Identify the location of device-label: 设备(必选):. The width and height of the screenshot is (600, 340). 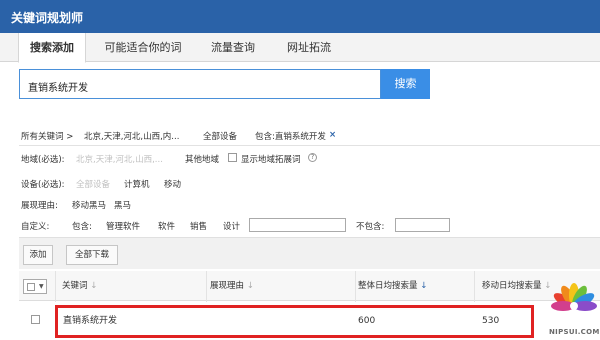
(43, 185).